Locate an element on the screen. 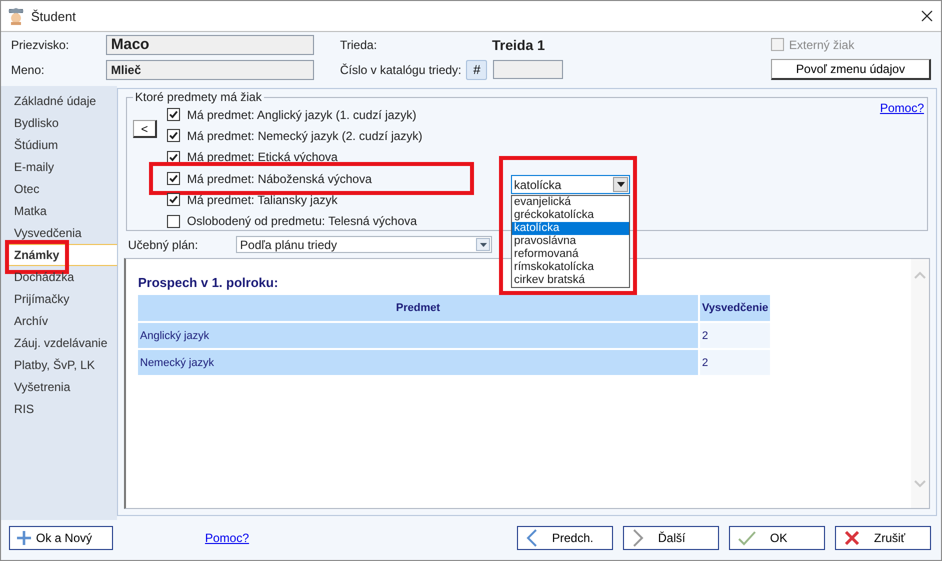  chevron-right-icon is located at coordinates (638, 538).